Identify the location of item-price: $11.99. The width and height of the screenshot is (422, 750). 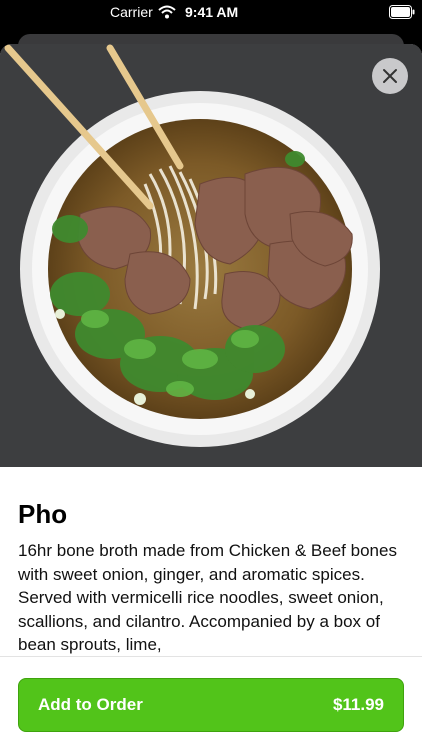
(358, 704).